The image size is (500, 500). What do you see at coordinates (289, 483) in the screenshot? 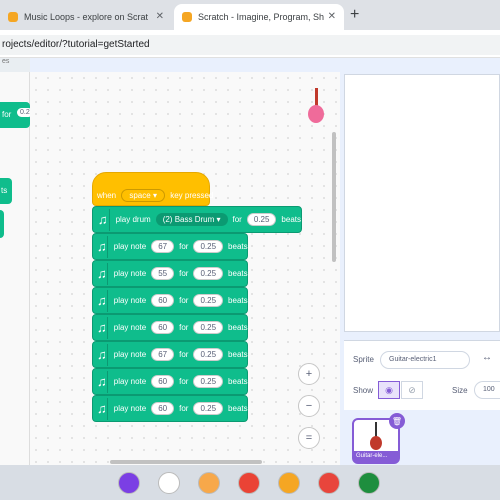
I see `scratch-icon` at bounding box center [289, 483].